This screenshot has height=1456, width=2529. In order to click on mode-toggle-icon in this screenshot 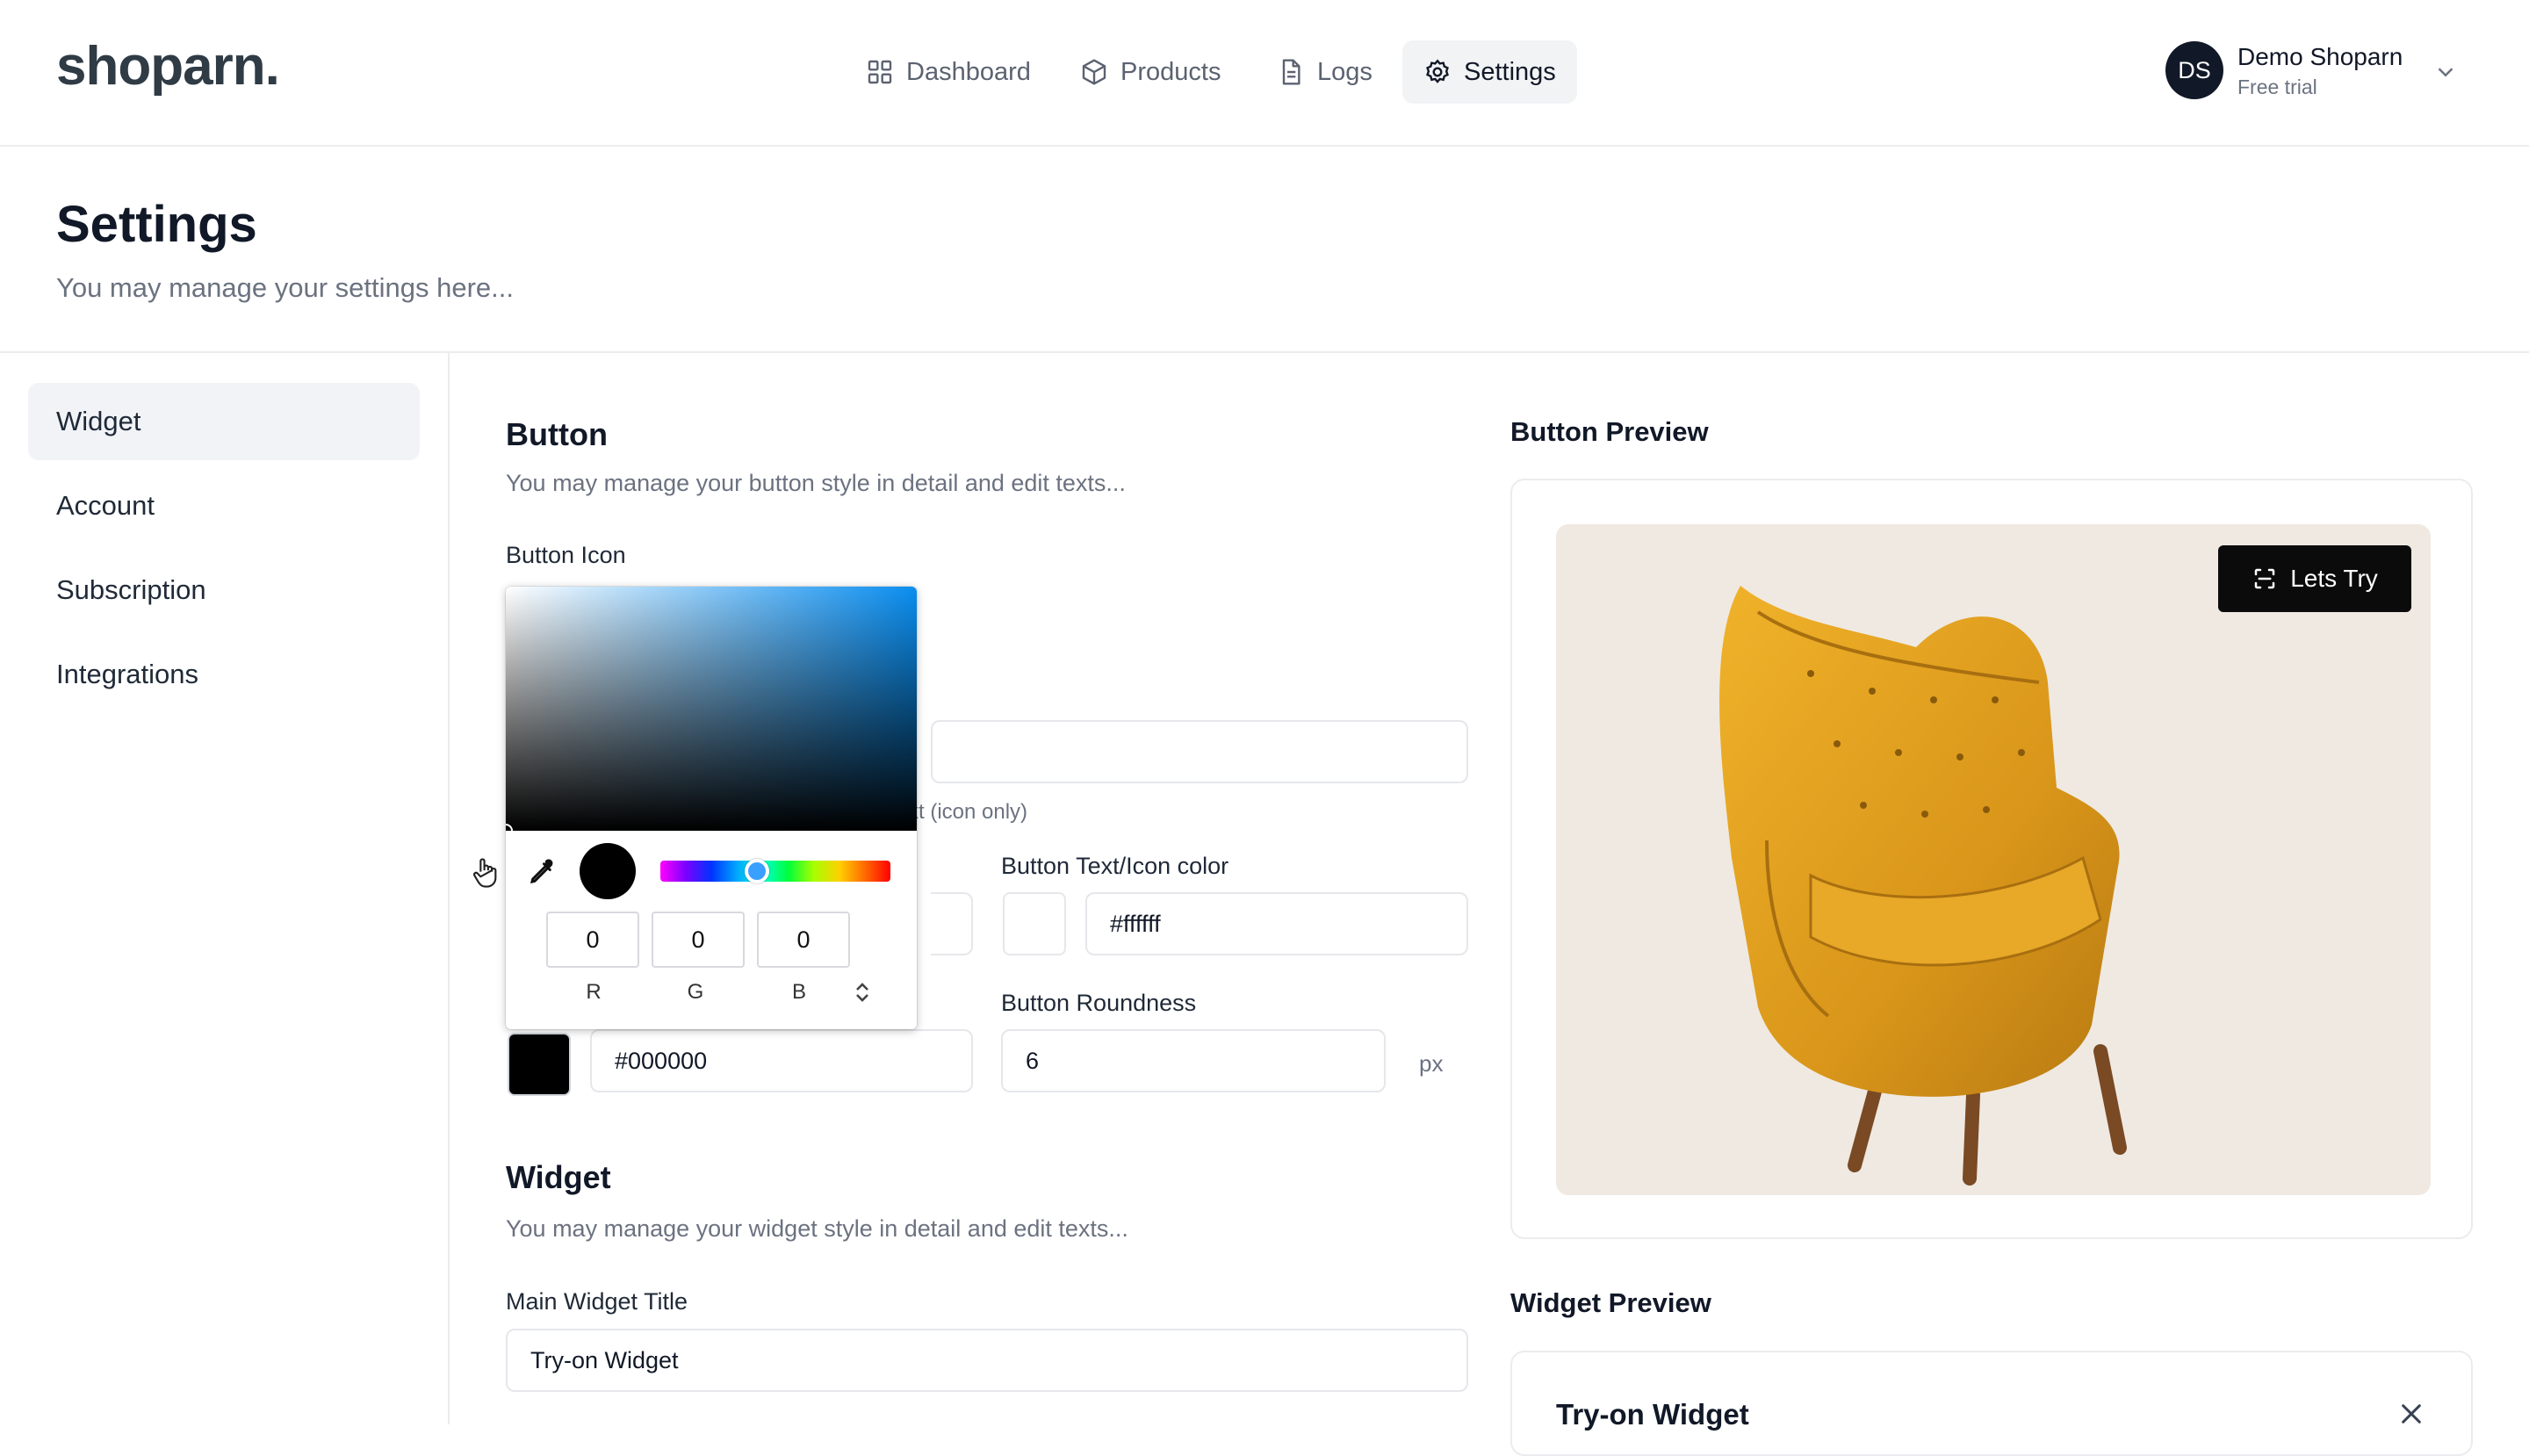, I will do `click(863, 992)`.